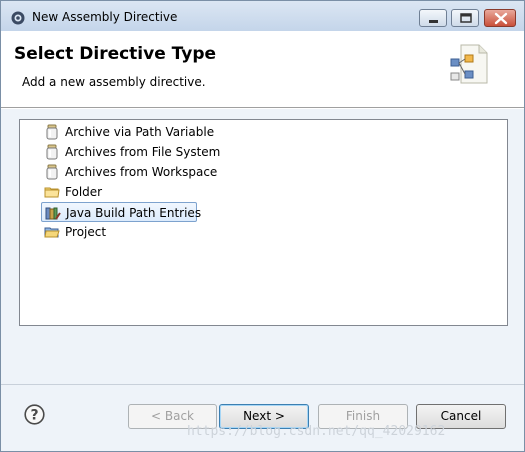  What do you see at coordinates (114, 82) in the screenshot?
I see `page-description: Add a new assembly directive.` at bounding box center [114, 82].